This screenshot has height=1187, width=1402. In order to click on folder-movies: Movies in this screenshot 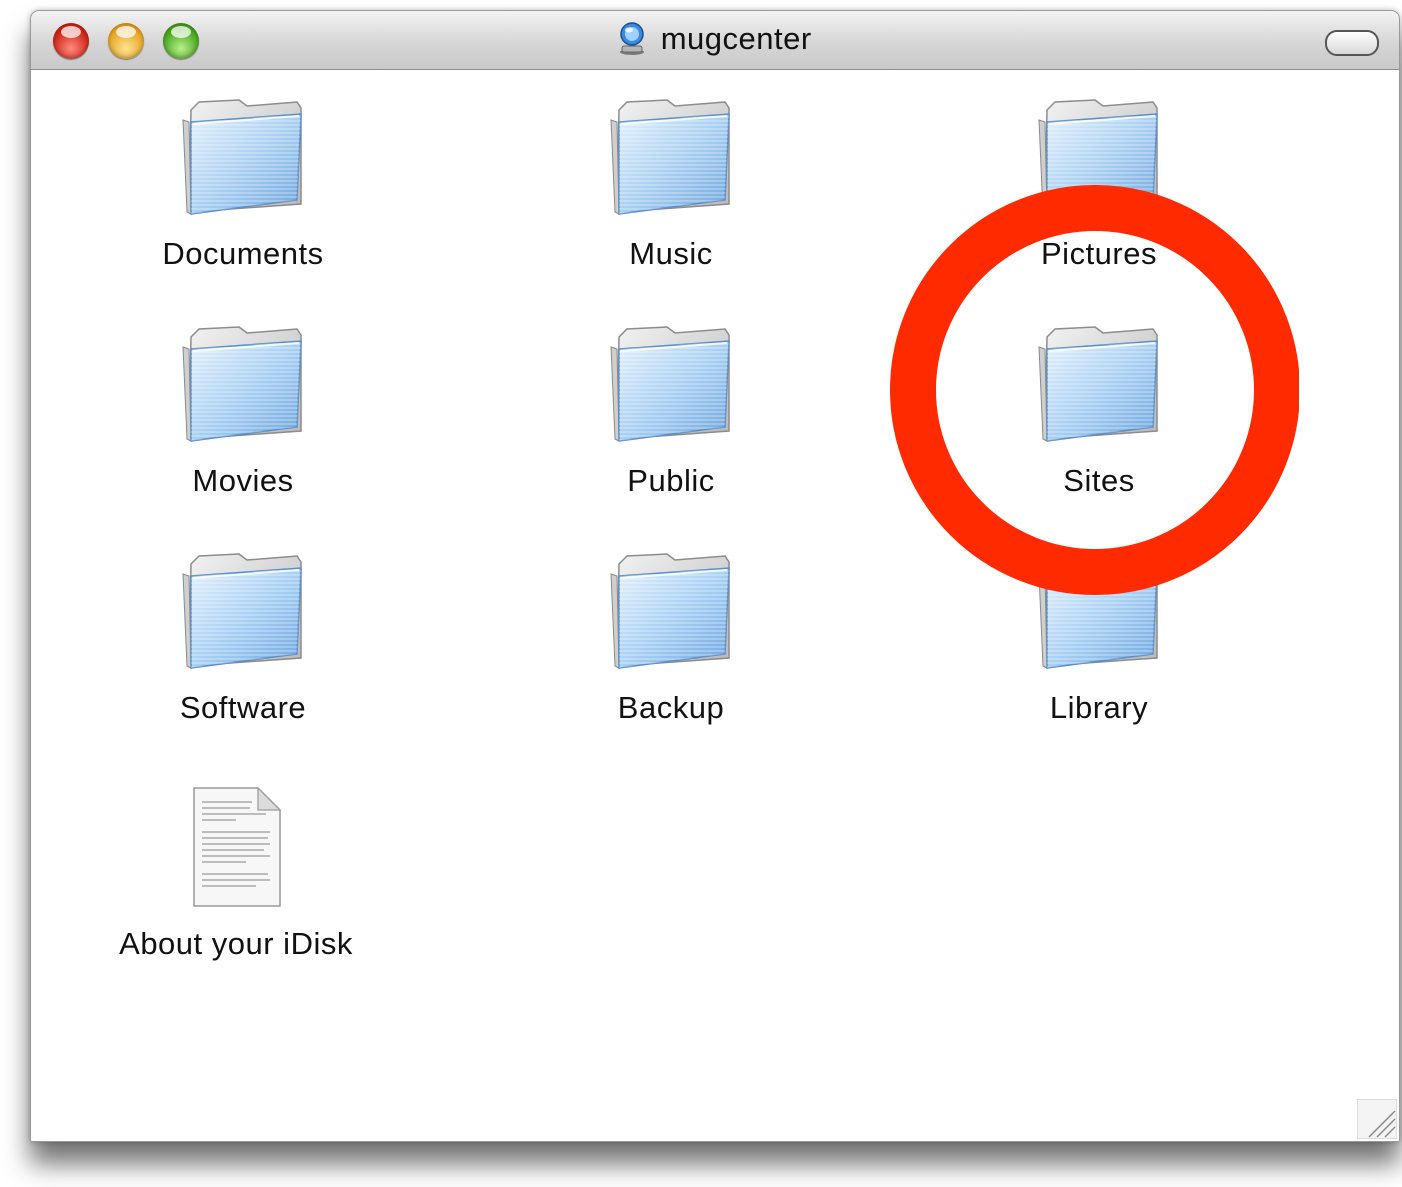, I will do `click(243, 409)`.